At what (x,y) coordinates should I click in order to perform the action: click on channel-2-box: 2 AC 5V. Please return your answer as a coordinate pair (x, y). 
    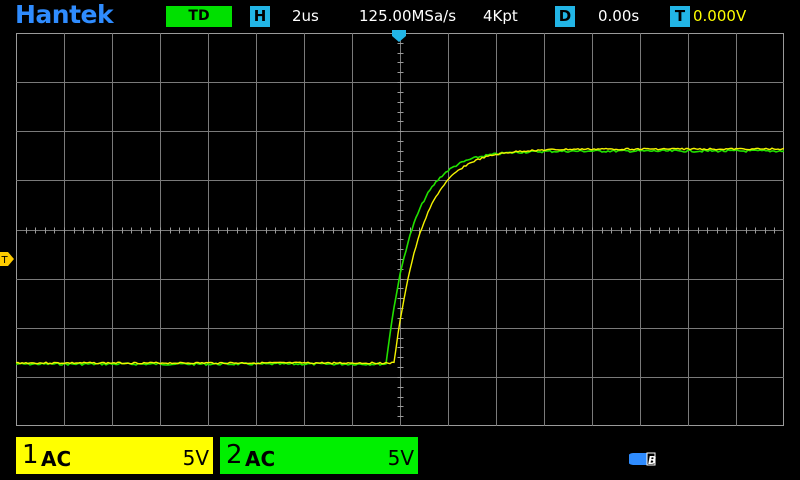
    Looking at the image, I should click on (319, 455).